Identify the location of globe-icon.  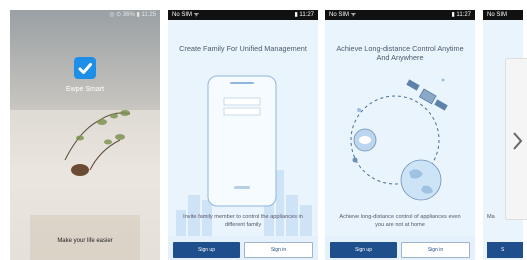
(421, 180).